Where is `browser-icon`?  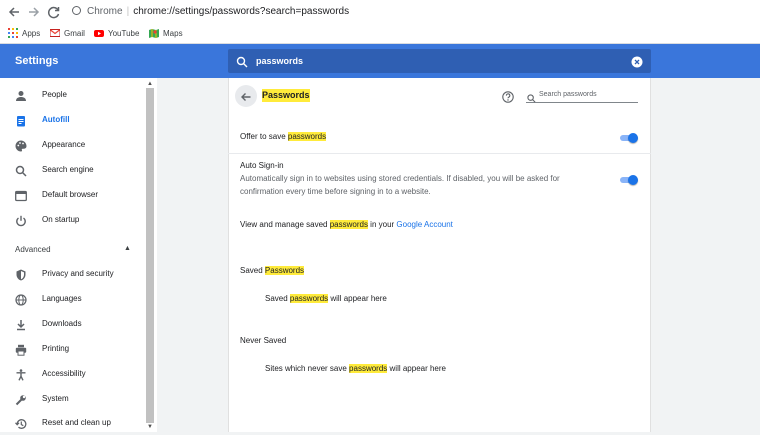 browser-icon is located at coordinates (21, 195).